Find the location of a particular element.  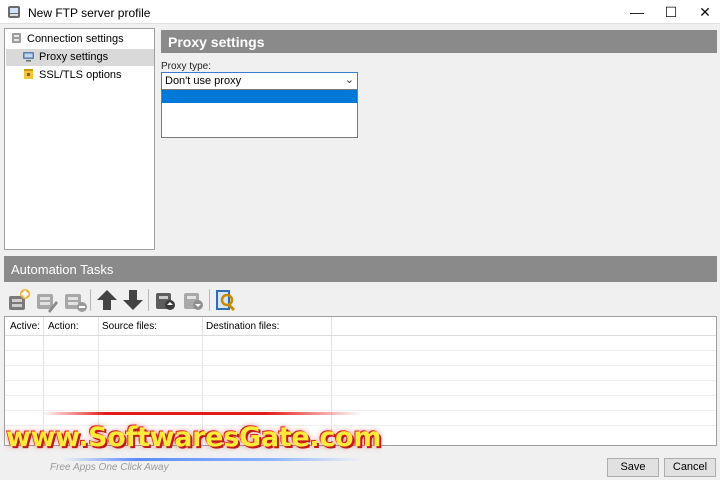

proxy-settings-header: Proxy settings is located at coordinates (439, 41).